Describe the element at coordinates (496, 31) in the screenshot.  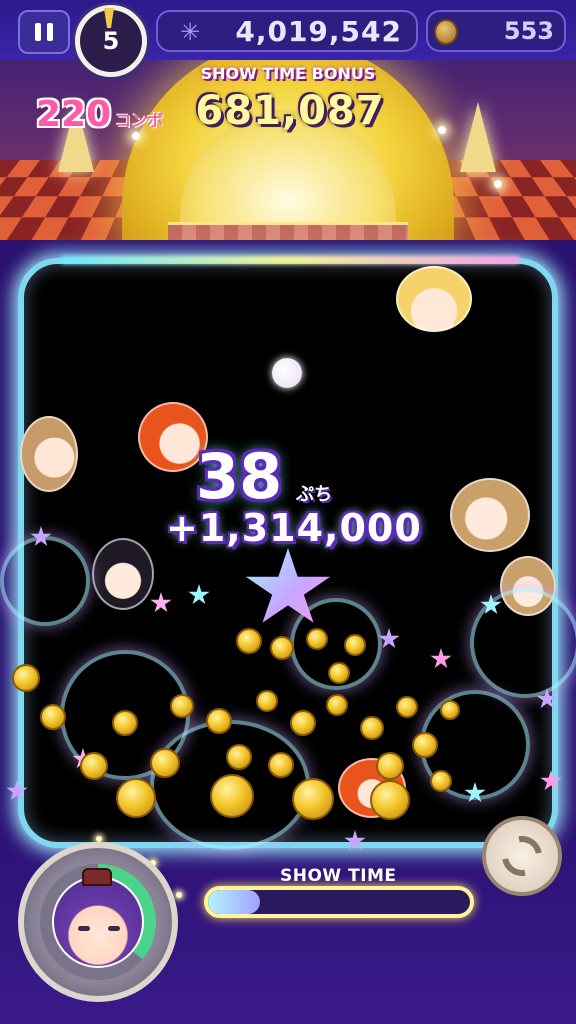
I see `coin-counter: 553` at that location.